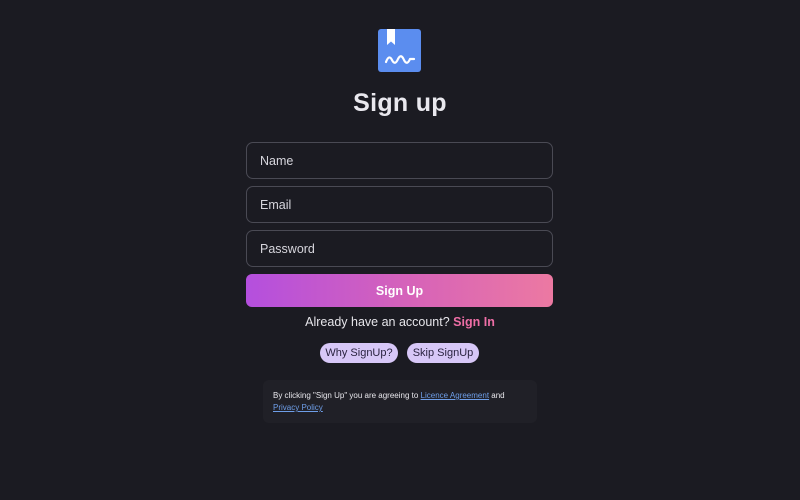 The width and height of the screenshot is (800, 500). Describe the element at coordinates (399, 204) in the screenshot. I see `email-field` at that location.